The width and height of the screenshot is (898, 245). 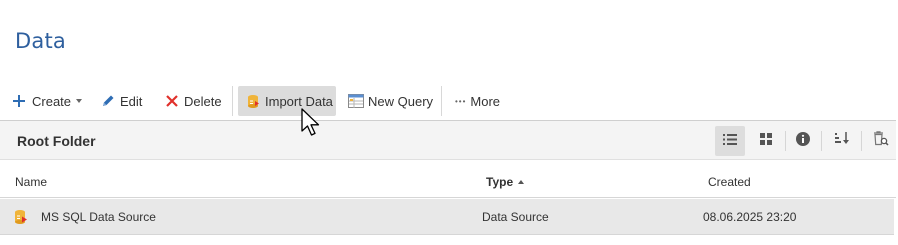 What do you see at coordinates (750, 217) in the screenshot?
I see `row-created: 08.06.2025 23:20` at bounding box center [750, 217].